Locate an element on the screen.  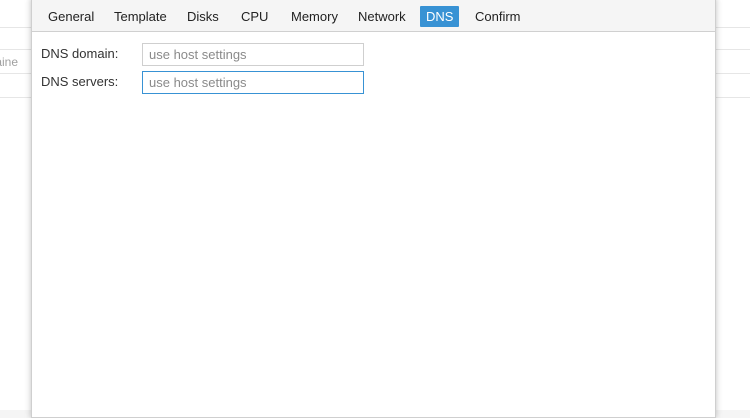
dns-domain-input is located at coordinates (253, 54).